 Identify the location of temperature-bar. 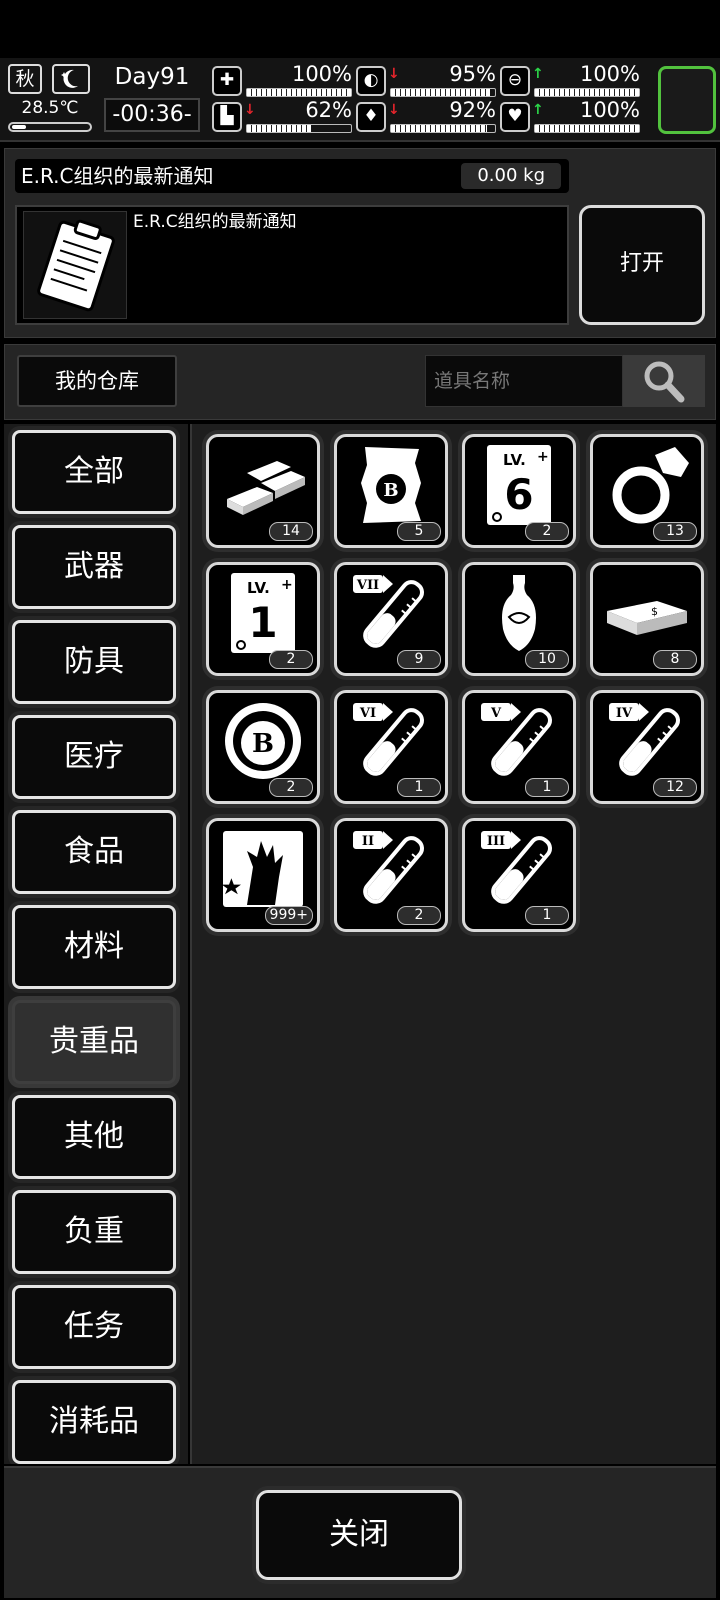
(50, 127).